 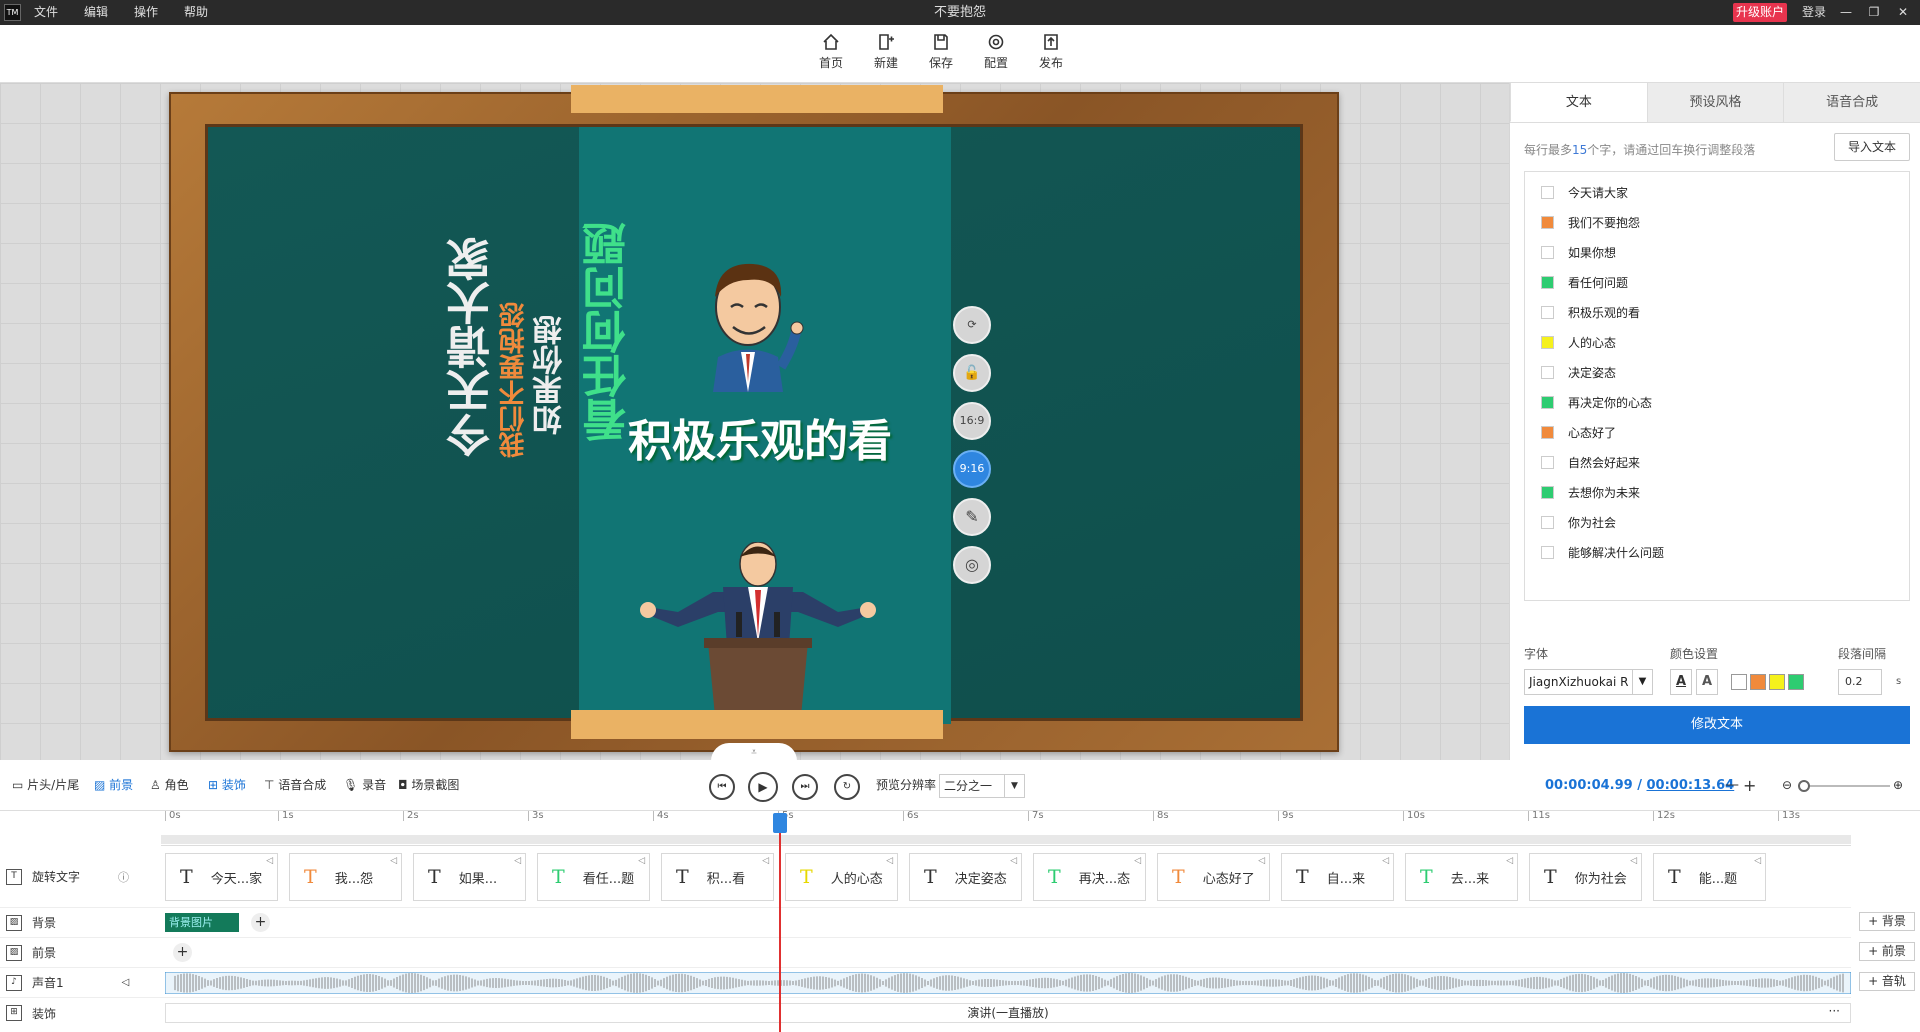 I want to click on save-button: 保存, so click(x=941, y=52).